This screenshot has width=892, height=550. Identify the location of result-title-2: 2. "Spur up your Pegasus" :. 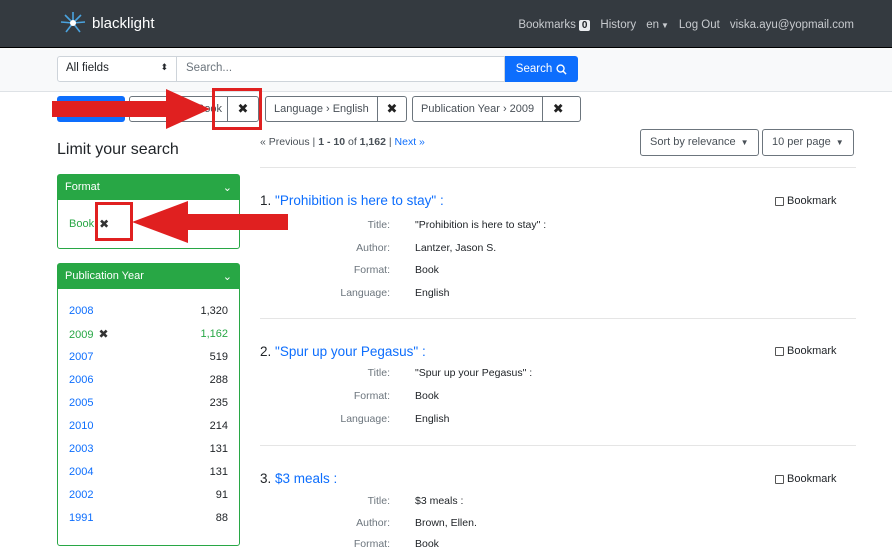
(343, 351).